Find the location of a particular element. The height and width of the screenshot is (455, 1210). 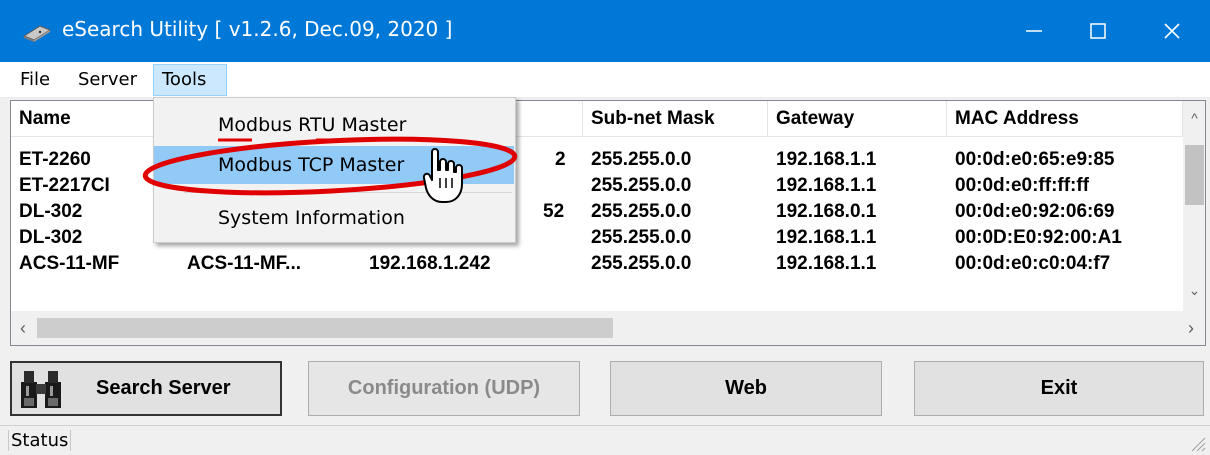

row-1-gateway: 192.168.1.1 is located at coordinates (826, 159).